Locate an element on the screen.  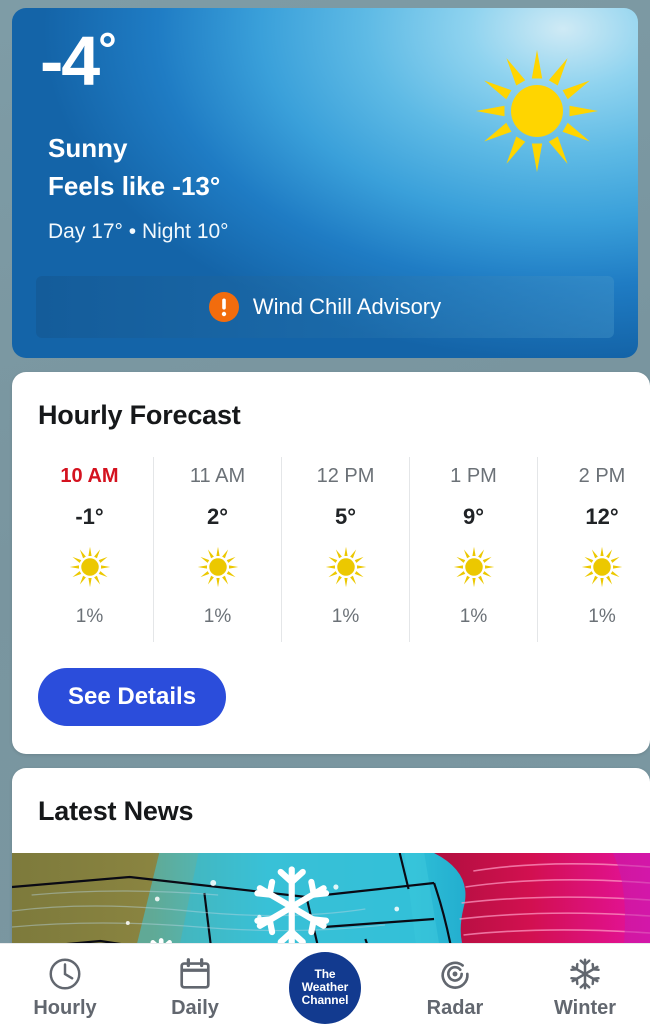
hourly-column: 2 PM 12° 1% is located at coordinates (594, 549).